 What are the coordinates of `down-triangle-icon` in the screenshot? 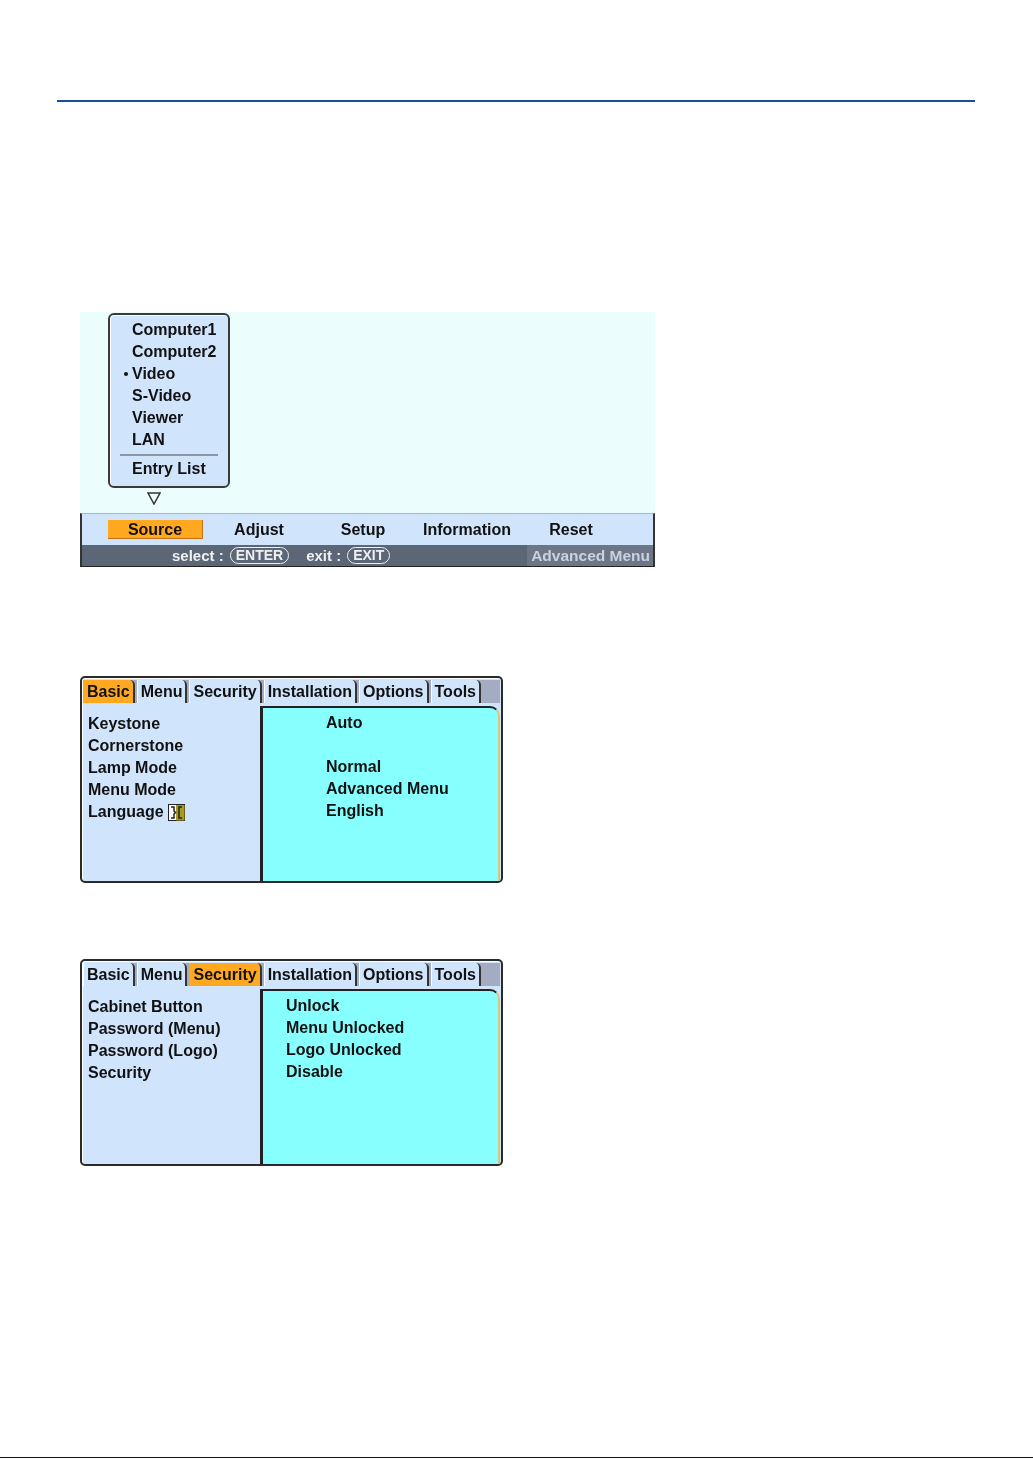 It's located at (154, 498).